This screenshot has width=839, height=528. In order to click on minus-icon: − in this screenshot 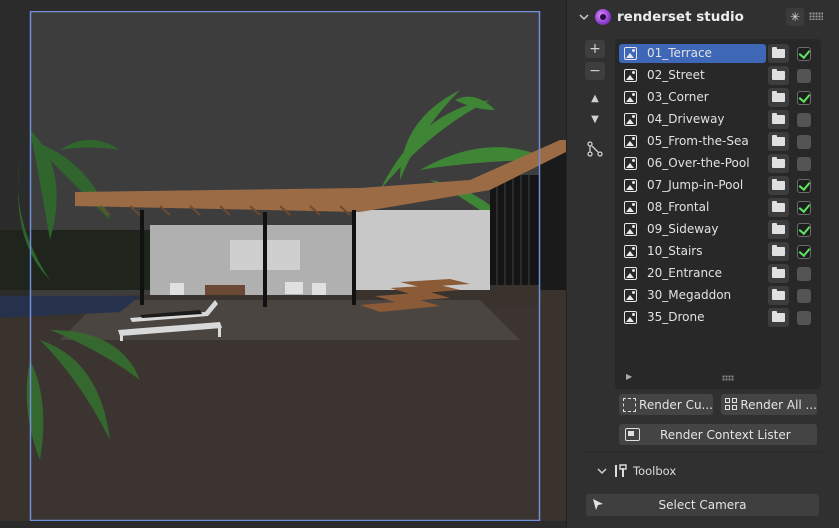, I will do `click(595, 71)`.